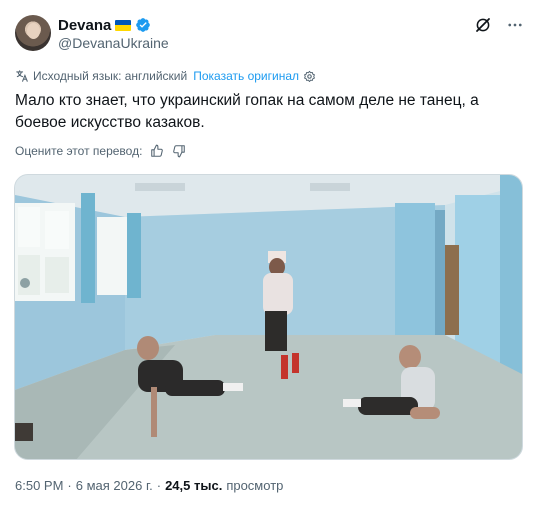  Describe the element at coordinates (499, 25) in the screenshot. I see `tweet-top-actions` at that location.